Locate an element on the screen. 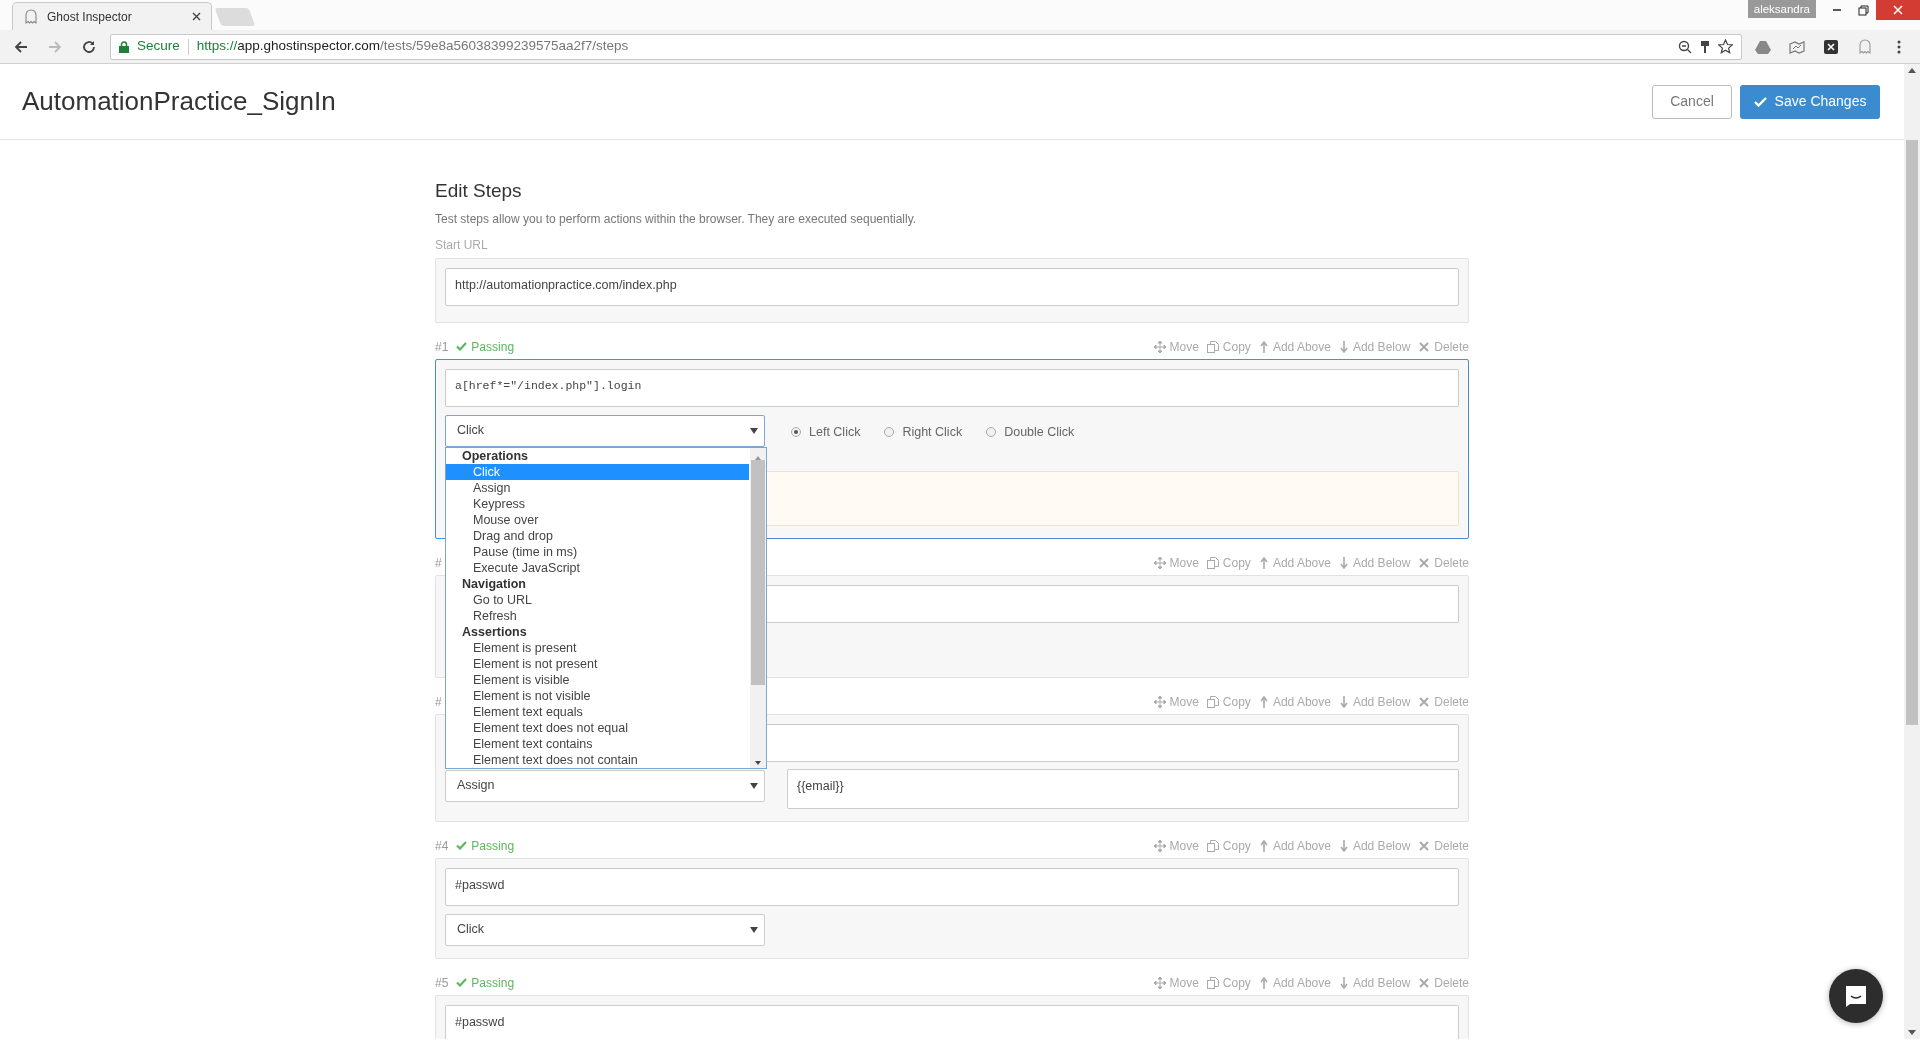 The height and width of the screenshot is (1040, 1920). selector-field: a[href*="/index.php"].login is located at coordinates (952, 387).